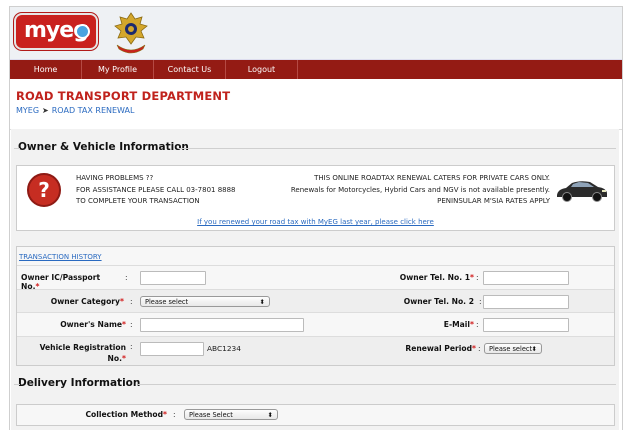 The image size is (630, 430). What do you see at coordinates (123, 96) in the screenshot?
I see `page-title: ROAD TRANSPORT DEPARTMENT` at bounding box center [123, 96].